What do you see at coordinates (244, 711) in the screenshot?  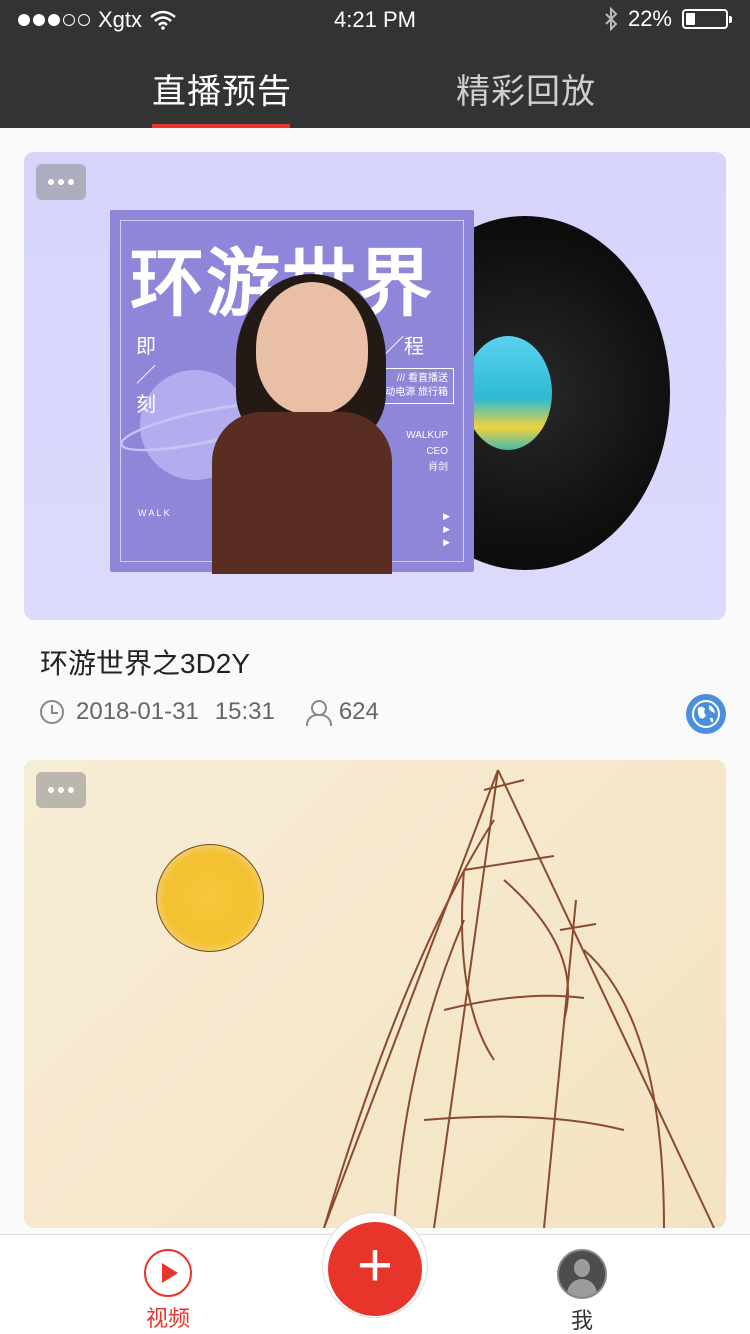 I see `live-time: 15:31` at bounding box center [244, 711].